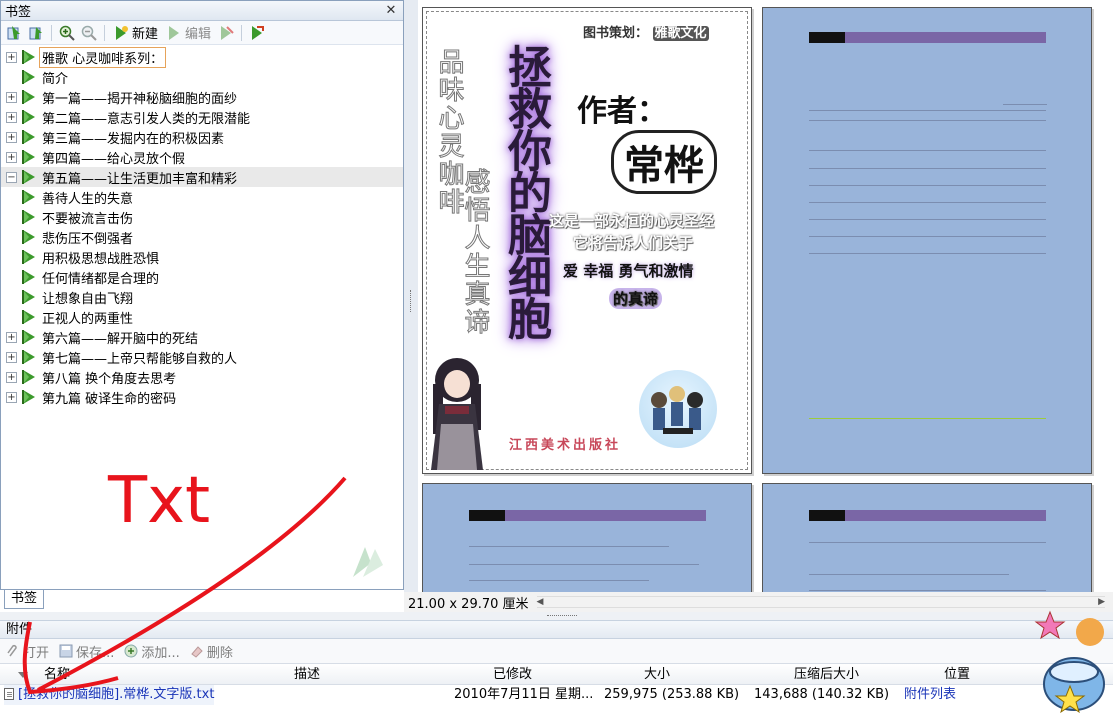  I want to click on bookmark-properties-icon, so click(257, 33).